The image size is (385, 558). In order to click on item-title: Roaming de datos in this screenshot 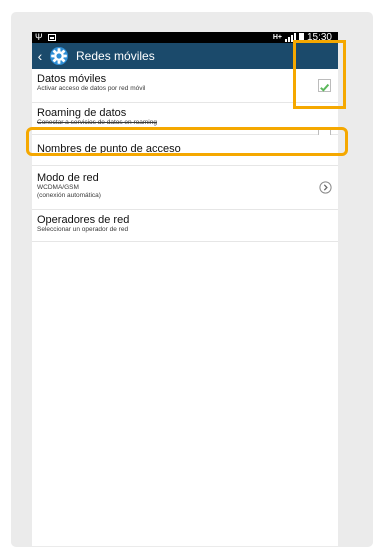, I will do `click(82, 113)`.